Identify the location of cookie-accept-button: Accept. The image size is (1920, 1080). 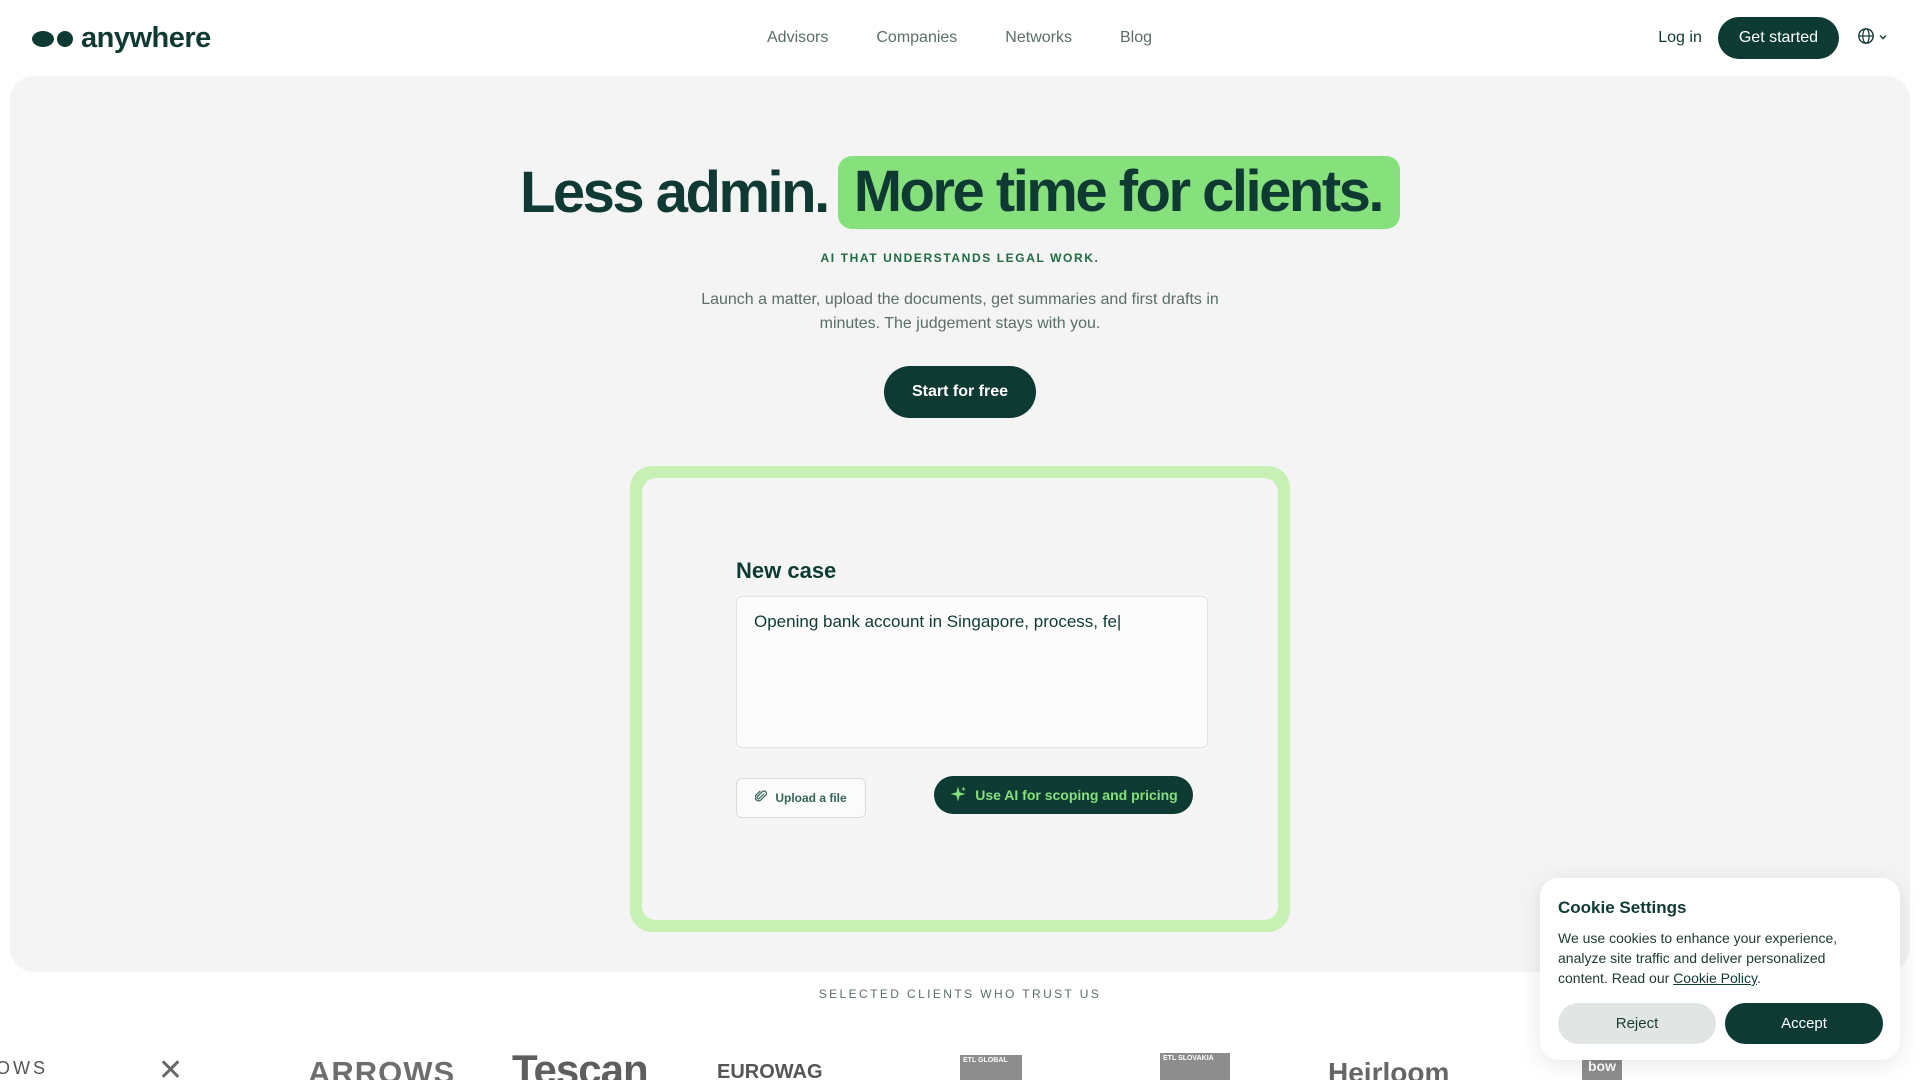
(1804, 1023).